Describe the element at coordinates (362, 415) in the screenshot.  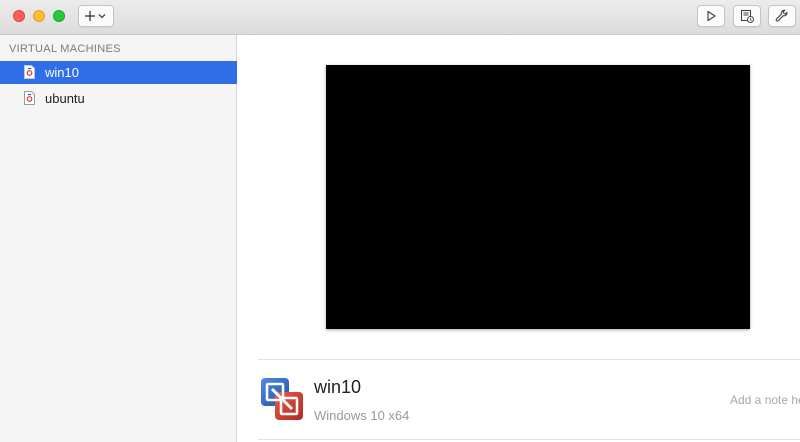
I see `vm-os-label: Windows 10 x64` at that location.